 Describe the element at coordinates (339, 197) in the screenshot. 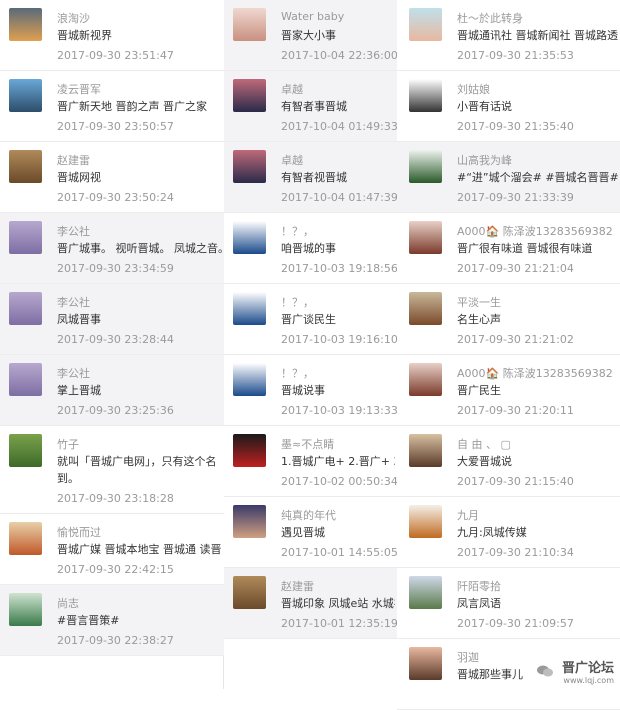

I see `comment-timestamp: 2017-10-04 01:47:39` at that location.